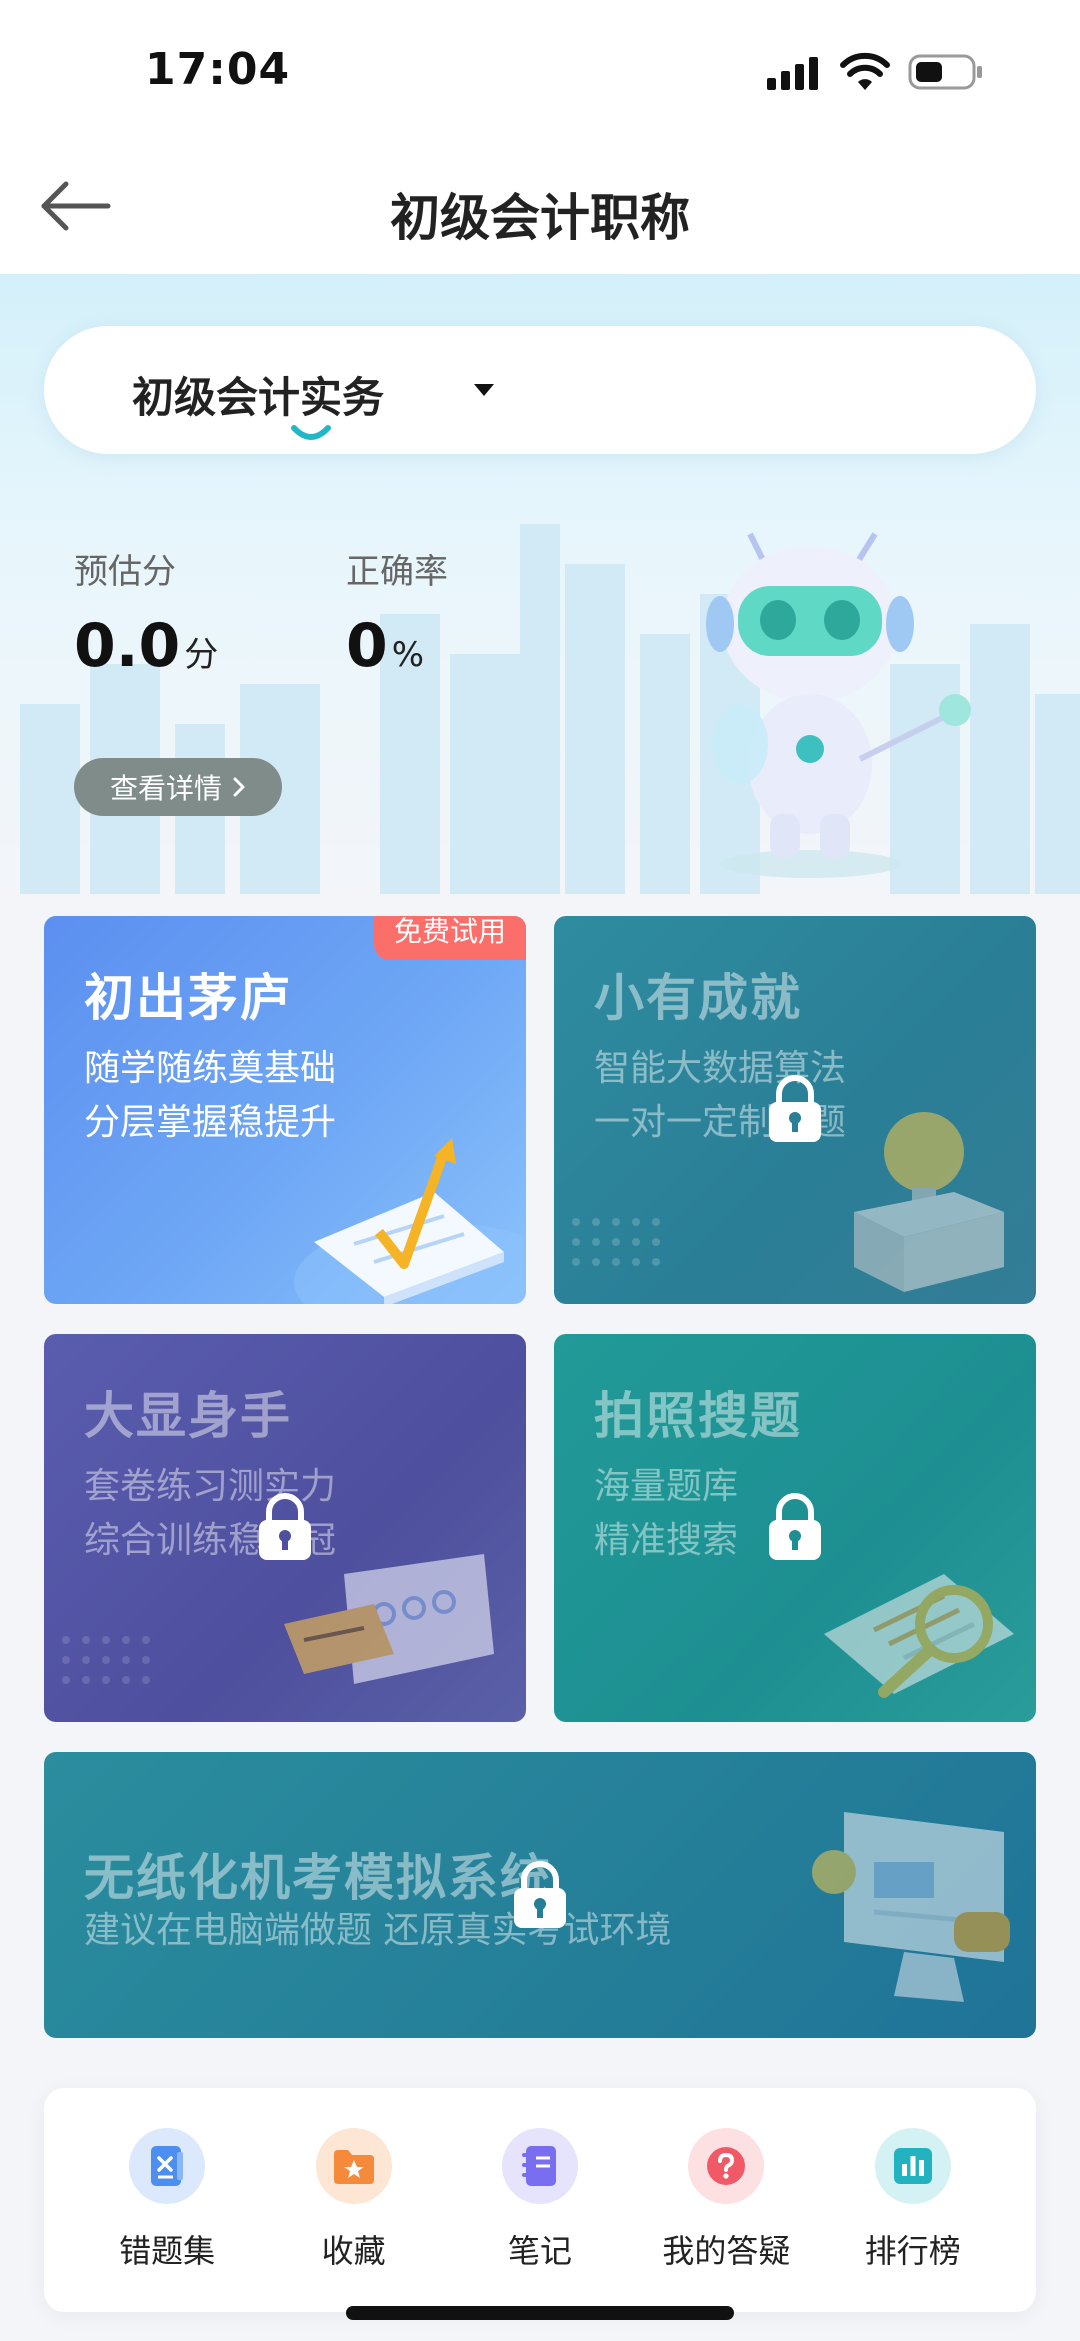 This screenshot has width=1080, height=2341. Describe the element at coordinates (353, 2166) in the screenshot. I see `favorites-icon` at that location.